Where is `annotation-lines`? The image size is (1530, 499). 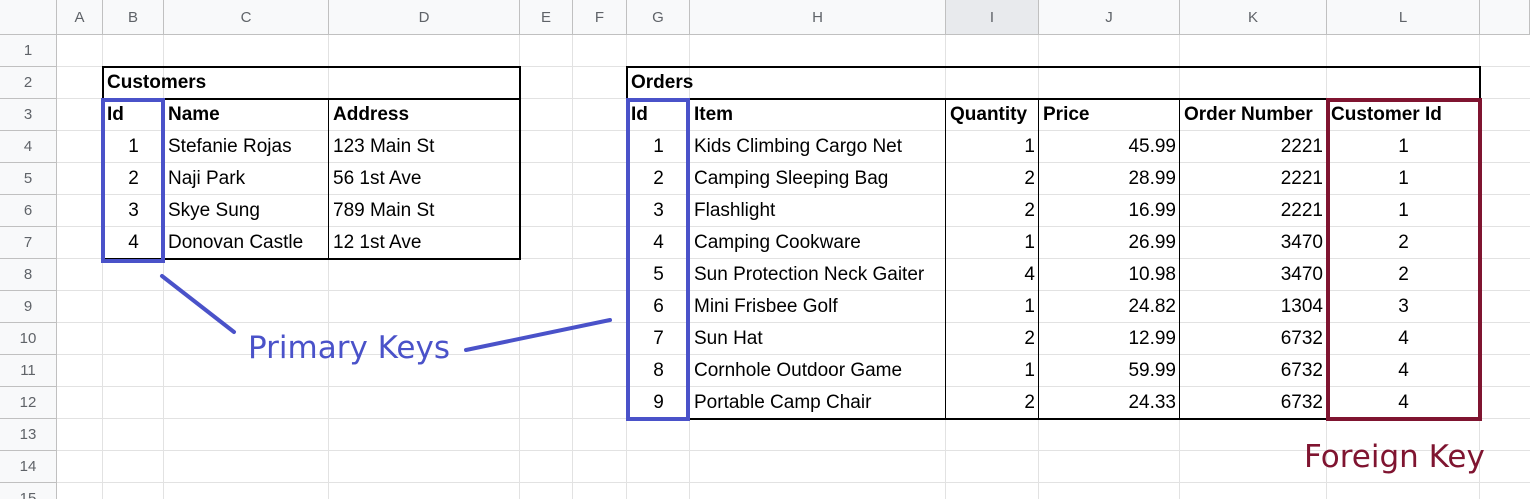
annotation-lines is located at coordinates (386, 313).